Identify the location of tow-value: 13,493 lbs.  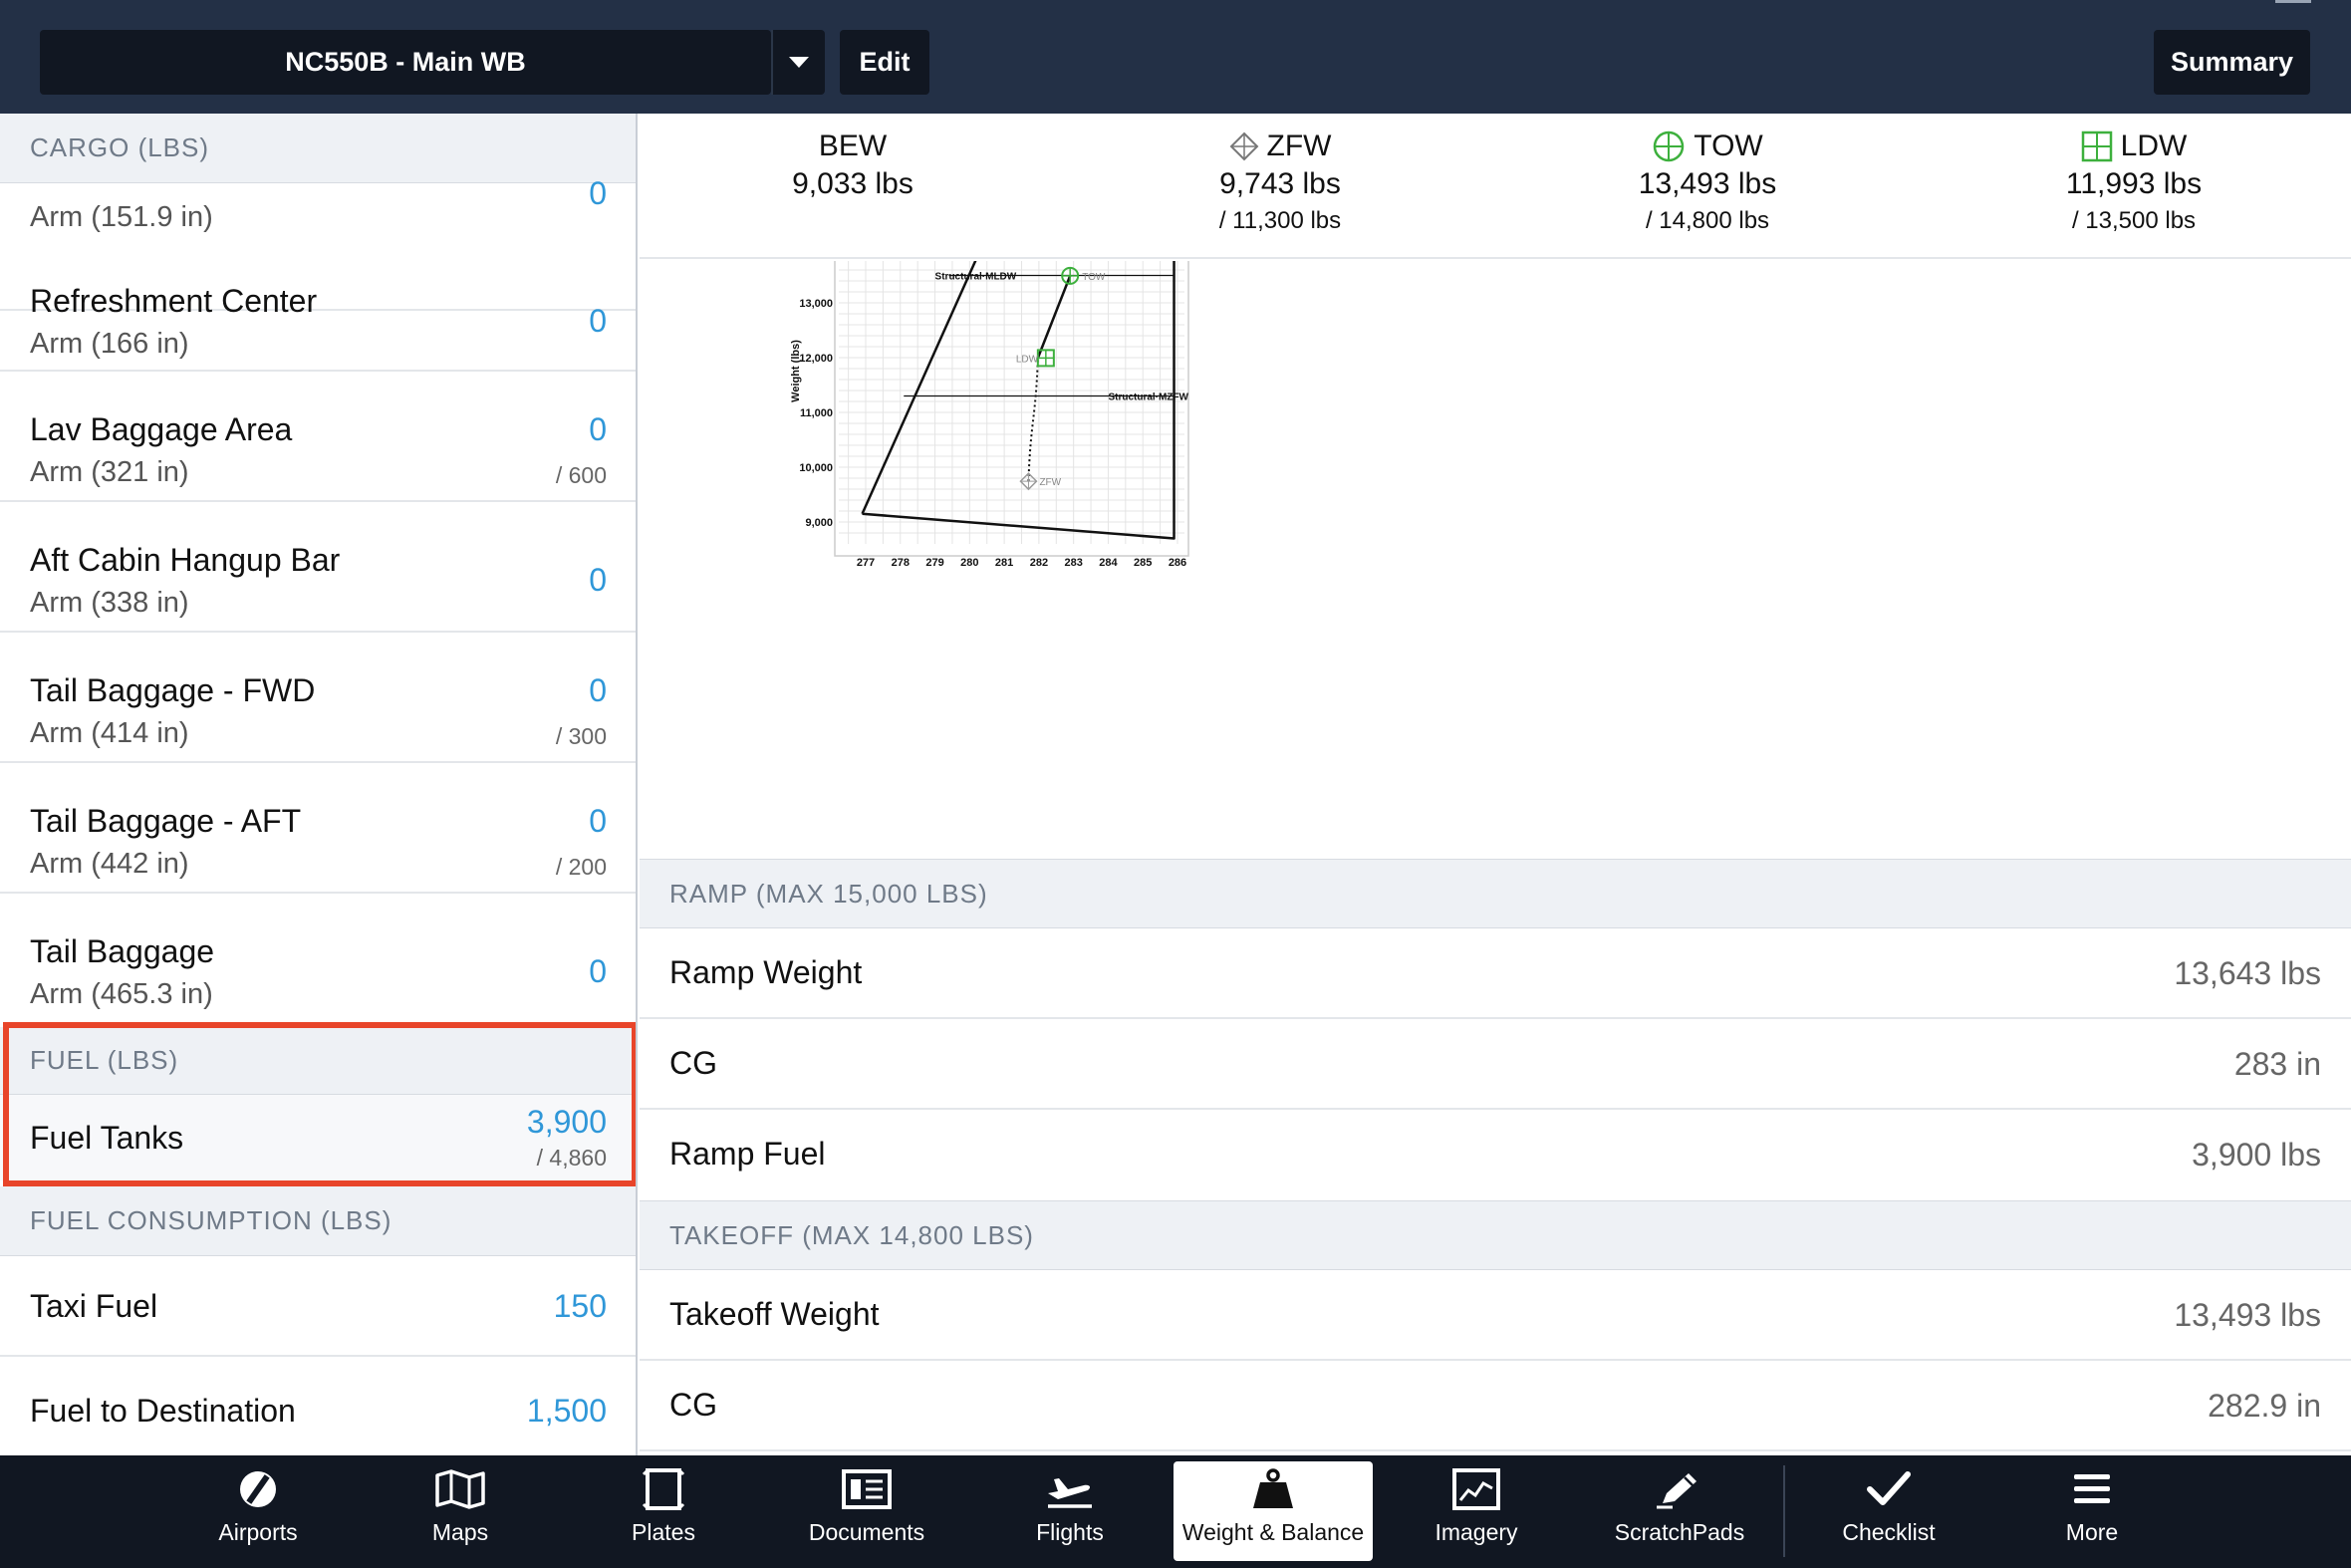
(1707, 183).